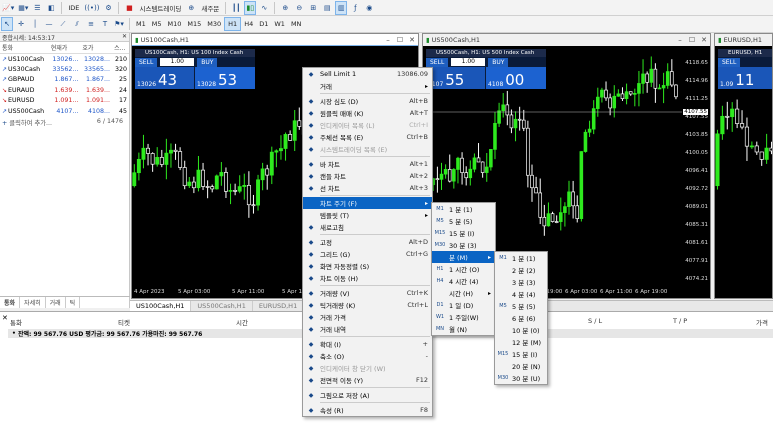 The width and height of the screenshot is (773, 445). Describe the element at coordinates (64, 111) in the screenshot. I see `table-row: ↗US500Cash 4107... 4108... 45` at that location.